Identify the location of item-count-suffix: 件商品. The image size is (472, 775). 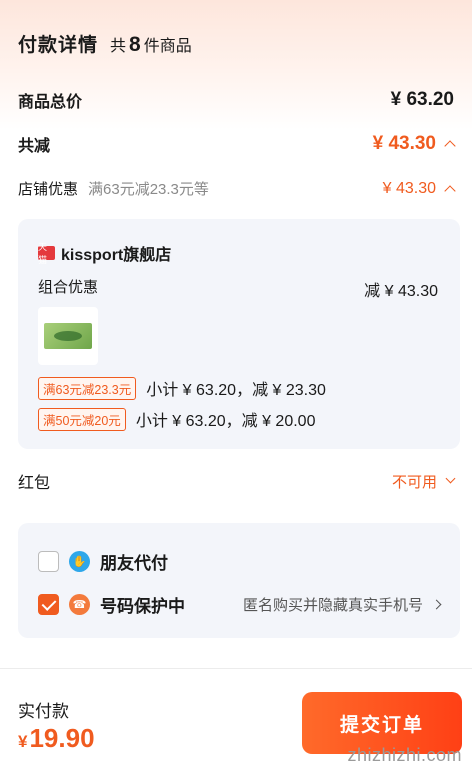
(167, 46).